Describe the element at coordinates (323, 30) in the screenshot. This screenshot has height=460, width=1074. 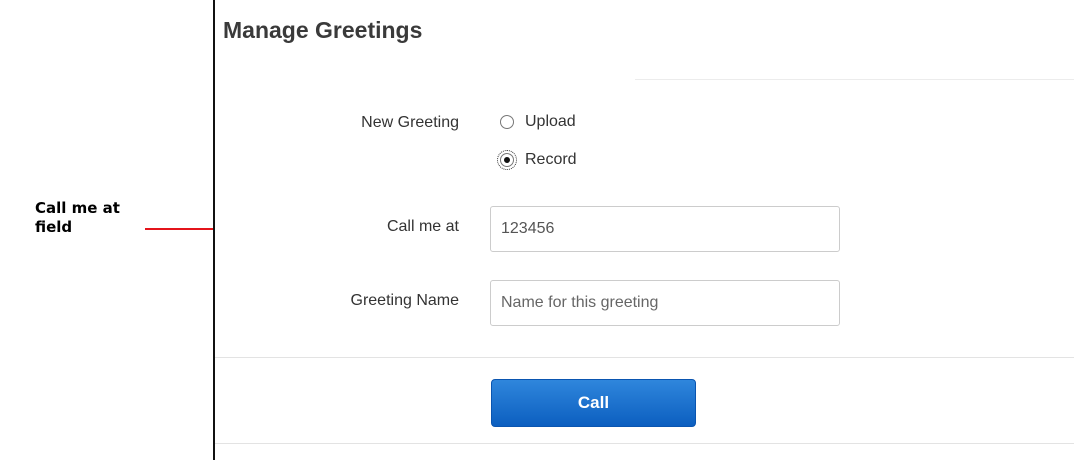
I see `page-title: Manage Greetings` at that location.